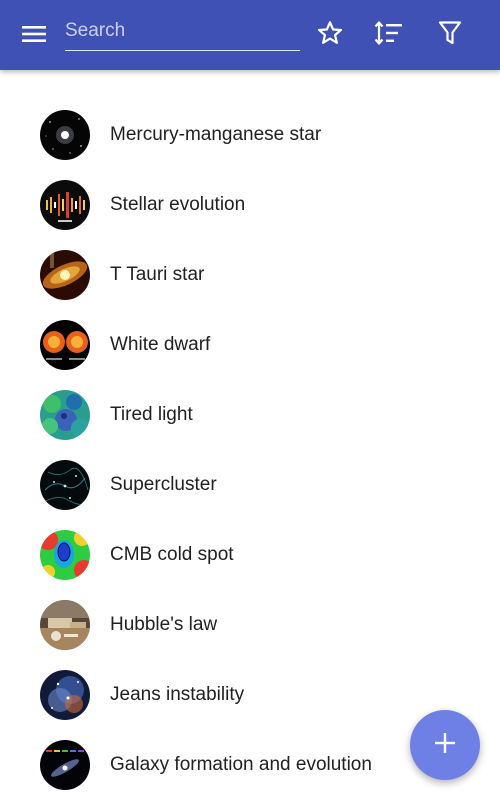 This screenshot has height=800, width=500. Describe the element at coordinates (65, 275) in the screenshot. I see `thumbnail-t-tauri-star` at that location.